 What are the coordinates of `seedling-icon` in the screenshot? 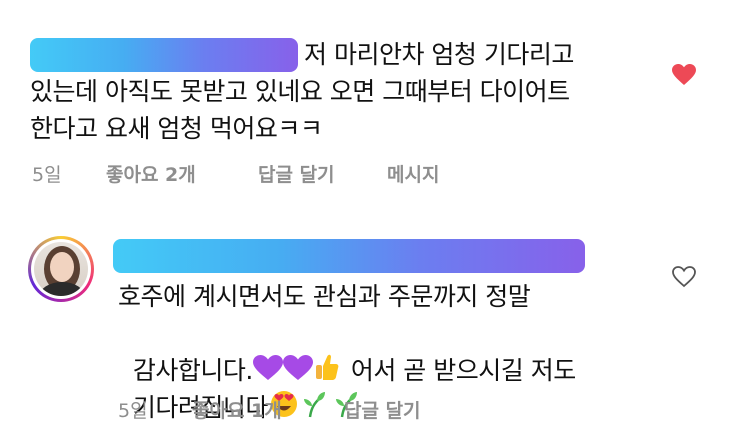 It's located at (312, 409).